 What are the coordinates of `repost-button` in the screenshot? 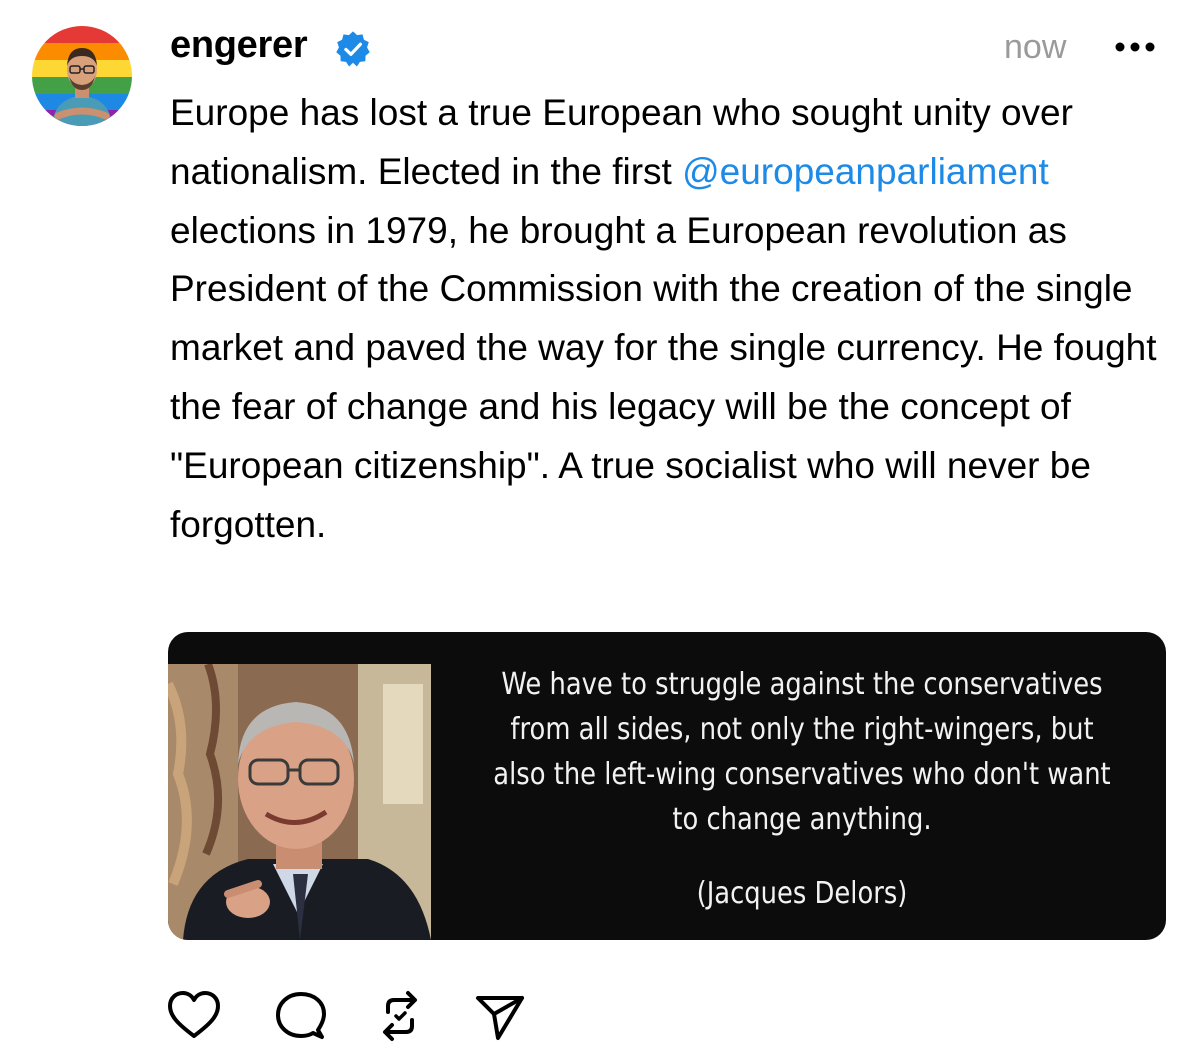 It's located at (400, 1016).